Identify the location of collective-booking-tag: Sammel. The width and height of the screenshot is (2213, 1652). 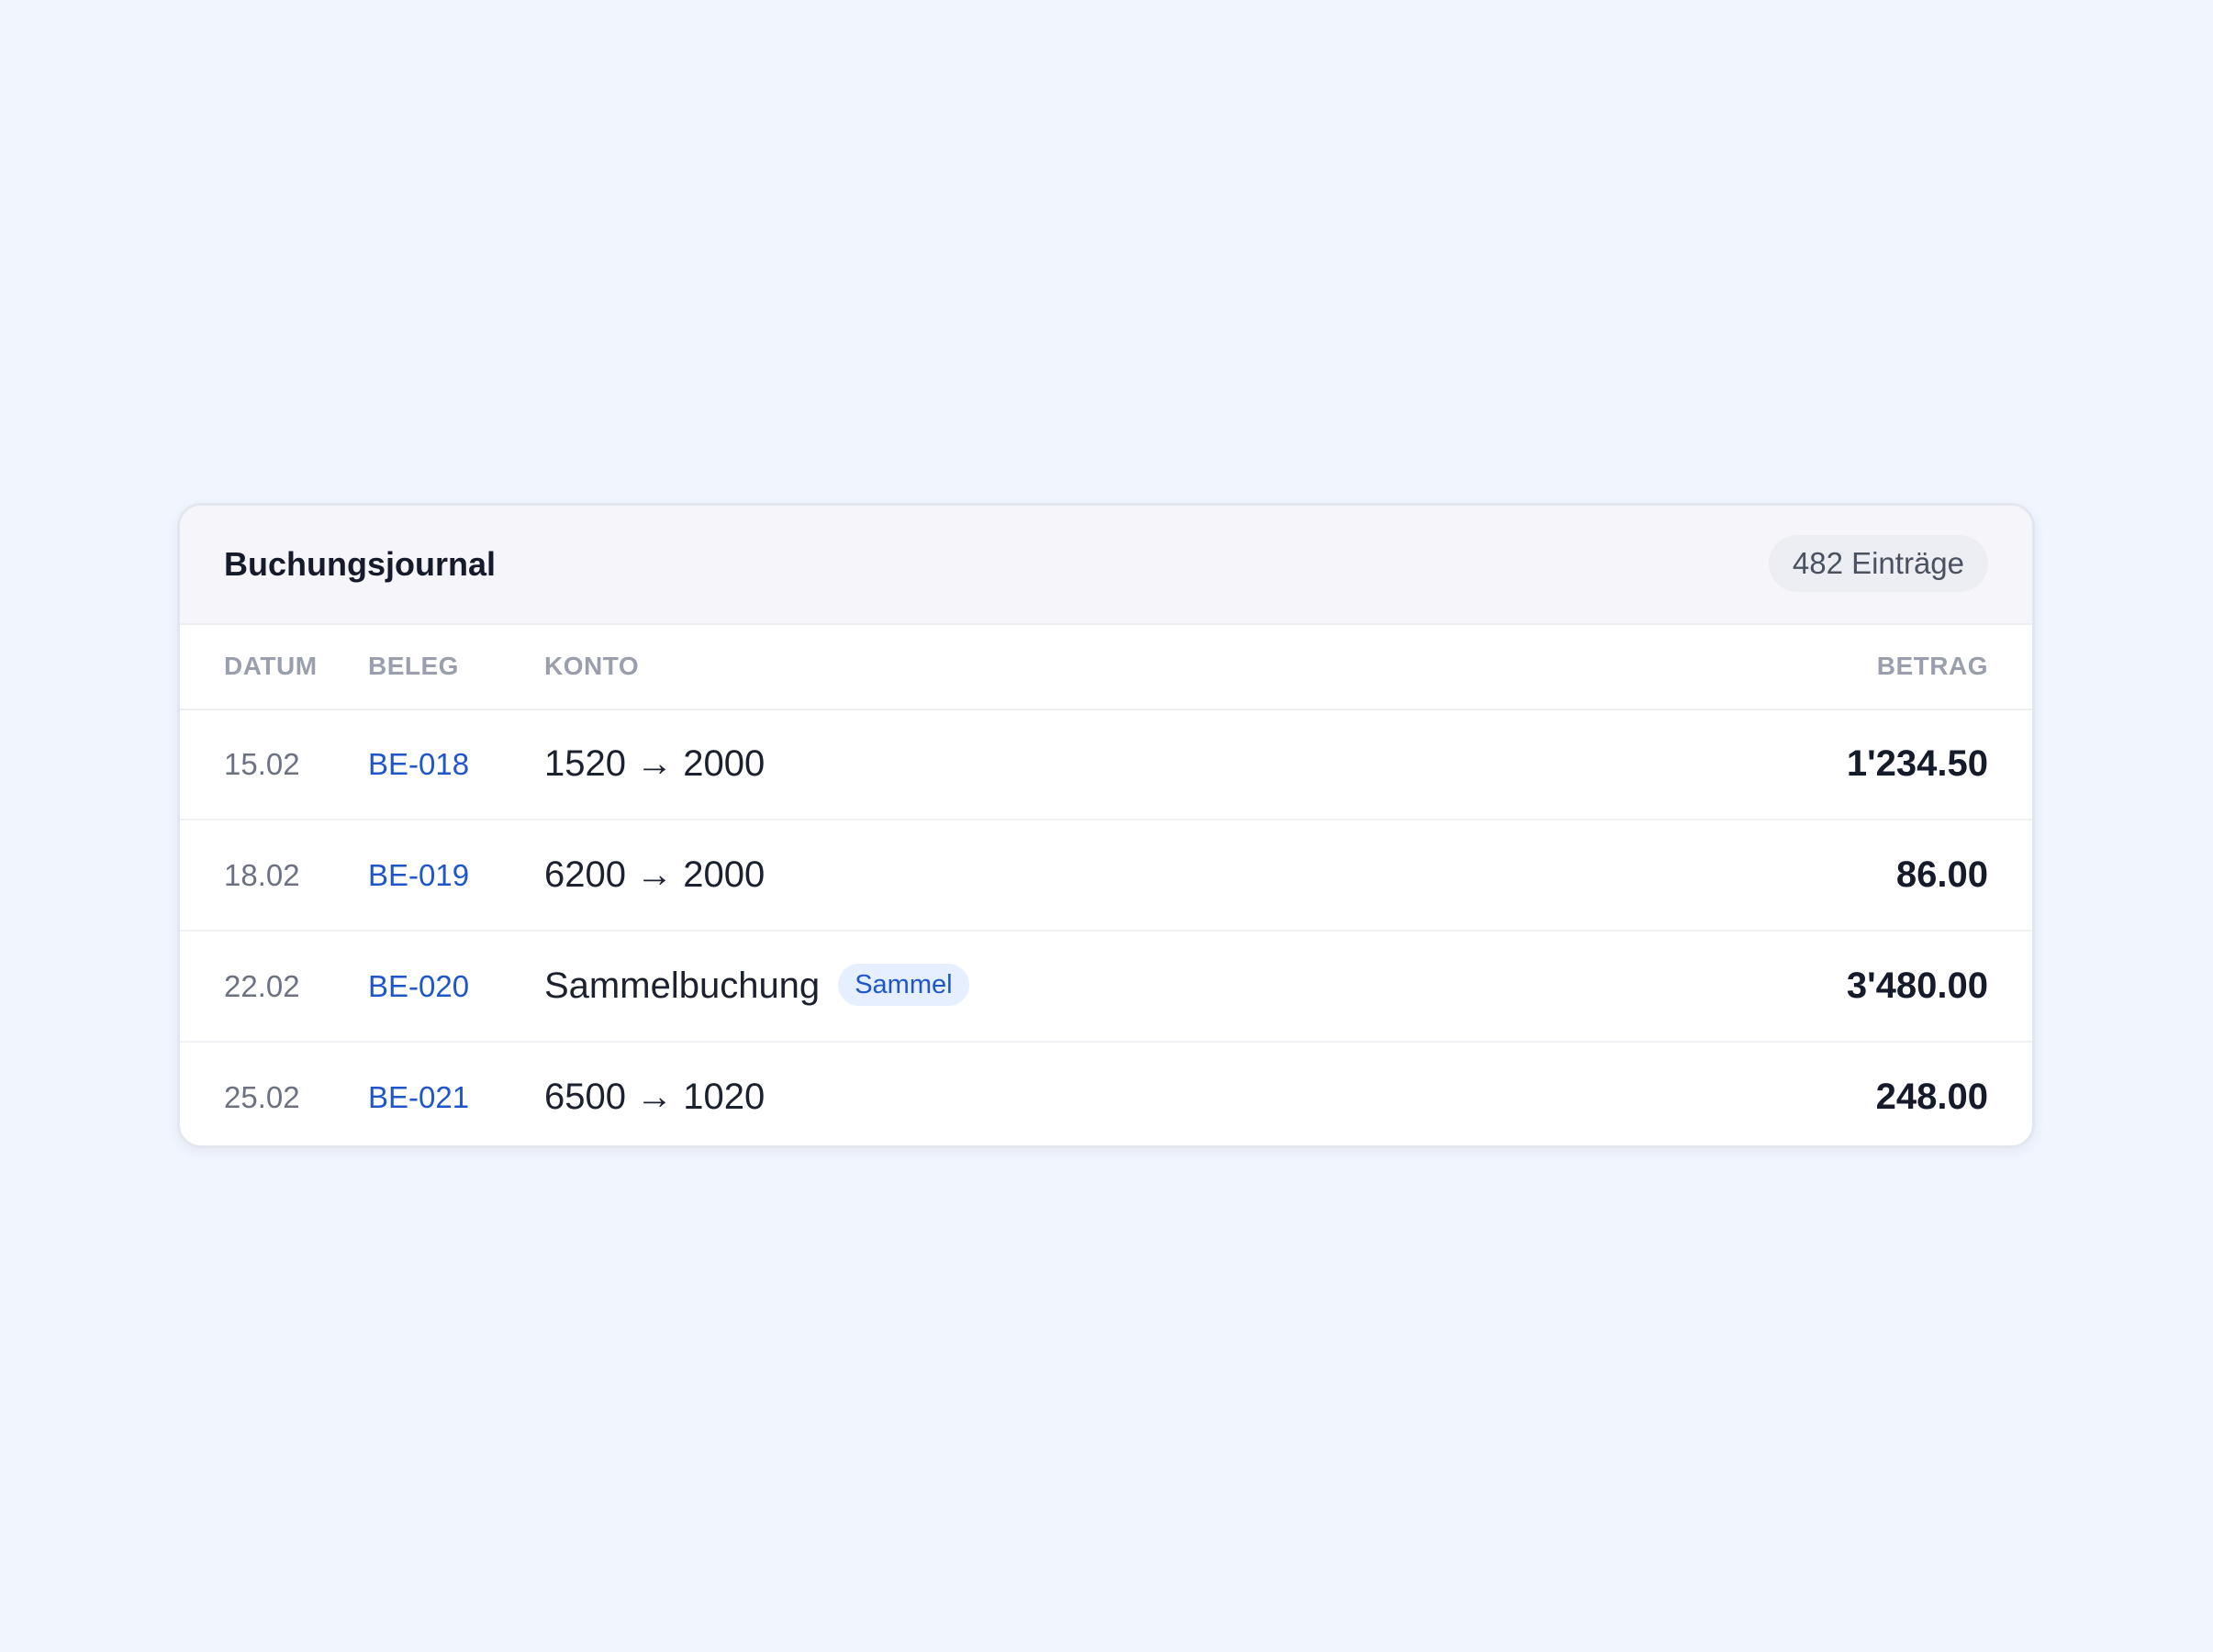
(904, 985).